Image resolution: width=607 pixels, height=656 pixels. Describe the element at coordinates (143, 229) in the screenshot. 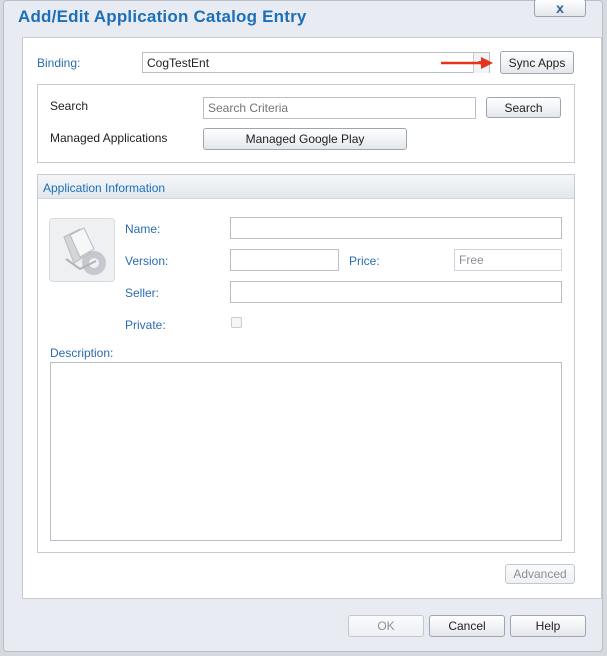

I see `name-label: Name:` at that location.